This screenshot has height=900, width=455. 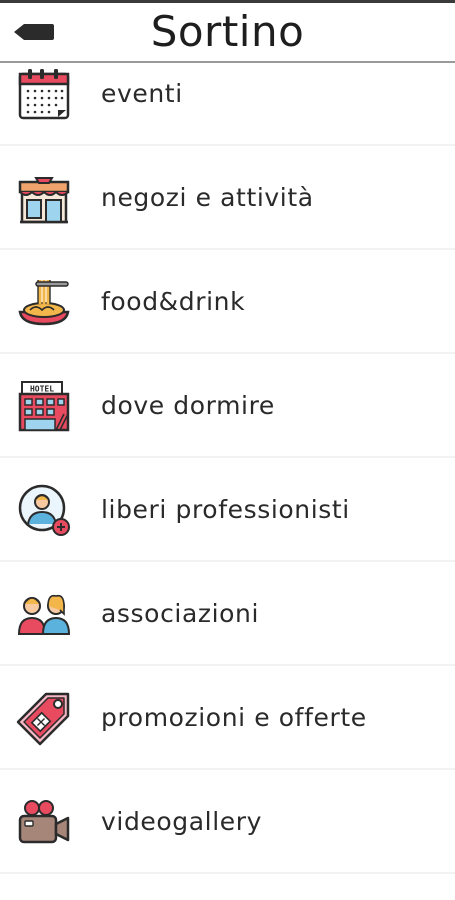 I want to click on menu-item-promozioni: promozioni e offerte, so click(x=227, y=718).